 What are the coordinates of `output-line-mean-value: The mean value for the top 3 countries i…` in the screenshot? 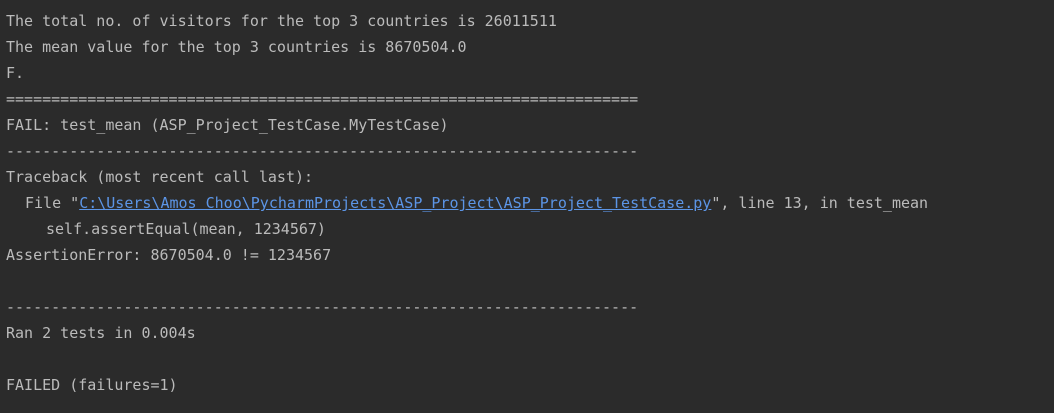 It's located at (236, 47).